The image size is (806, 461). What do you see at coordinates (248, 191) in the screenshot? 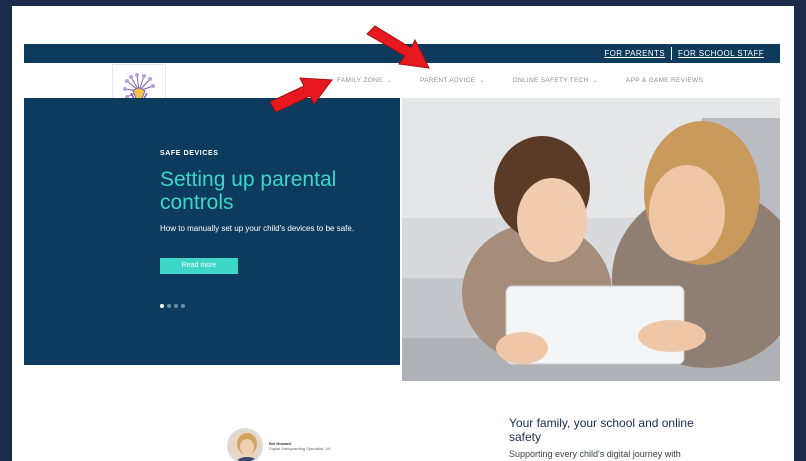
I see `hero-title: Setting up parental controls` at bounding box center [248, 191].